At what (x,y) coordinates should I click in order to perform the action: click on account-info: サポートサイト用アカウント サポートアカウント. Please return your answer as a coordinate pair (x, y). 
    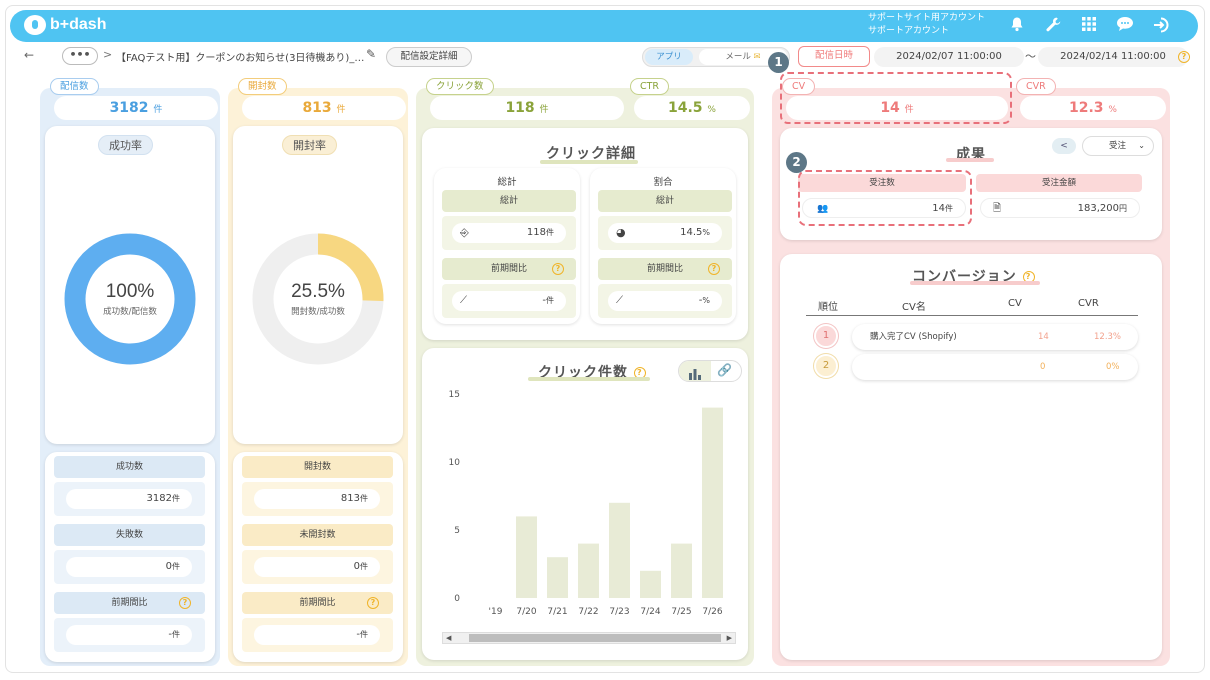
    Looking at the image, I should click on (926, 25).